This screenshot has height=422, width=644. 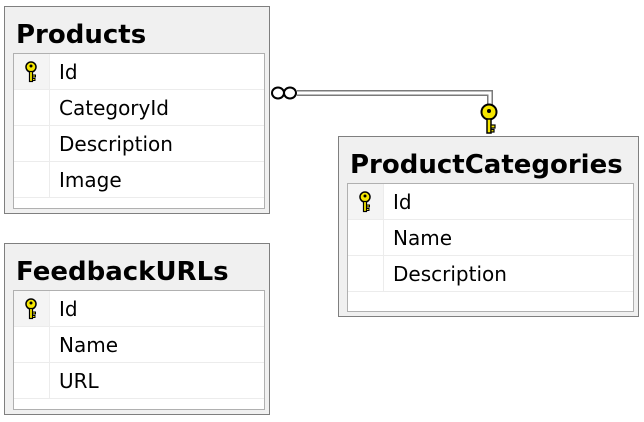 I want to click on column-list: Id Name Description, so click(x=490, y=247).